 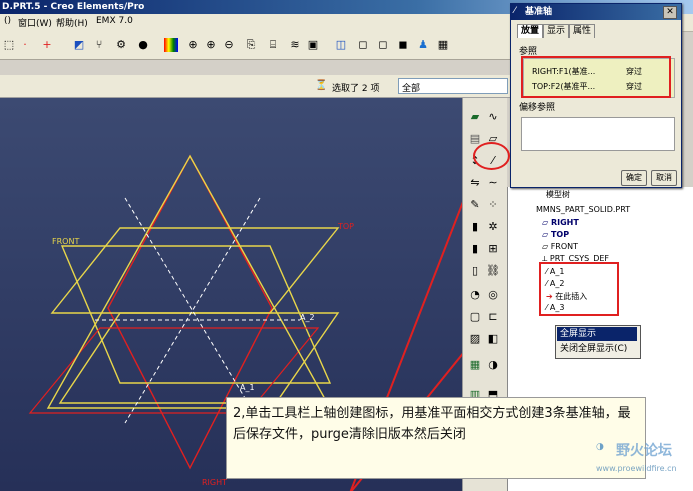 What do you see at coordinates (251, 45) in the screenshot?
I see `reorient-icon: ⎘` at bounding box center [251, 45].